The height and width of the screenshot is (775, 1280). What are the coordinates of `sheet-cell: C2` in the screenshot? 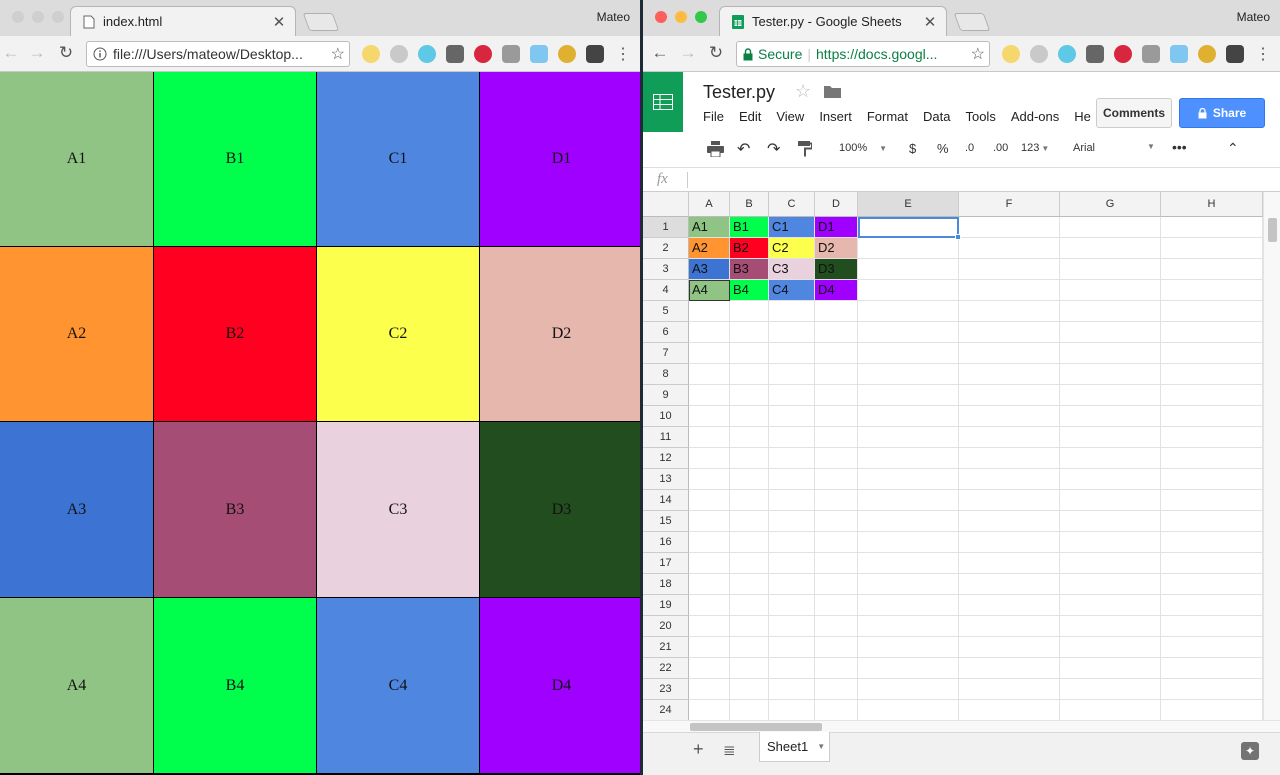 It's located at (792, 248).